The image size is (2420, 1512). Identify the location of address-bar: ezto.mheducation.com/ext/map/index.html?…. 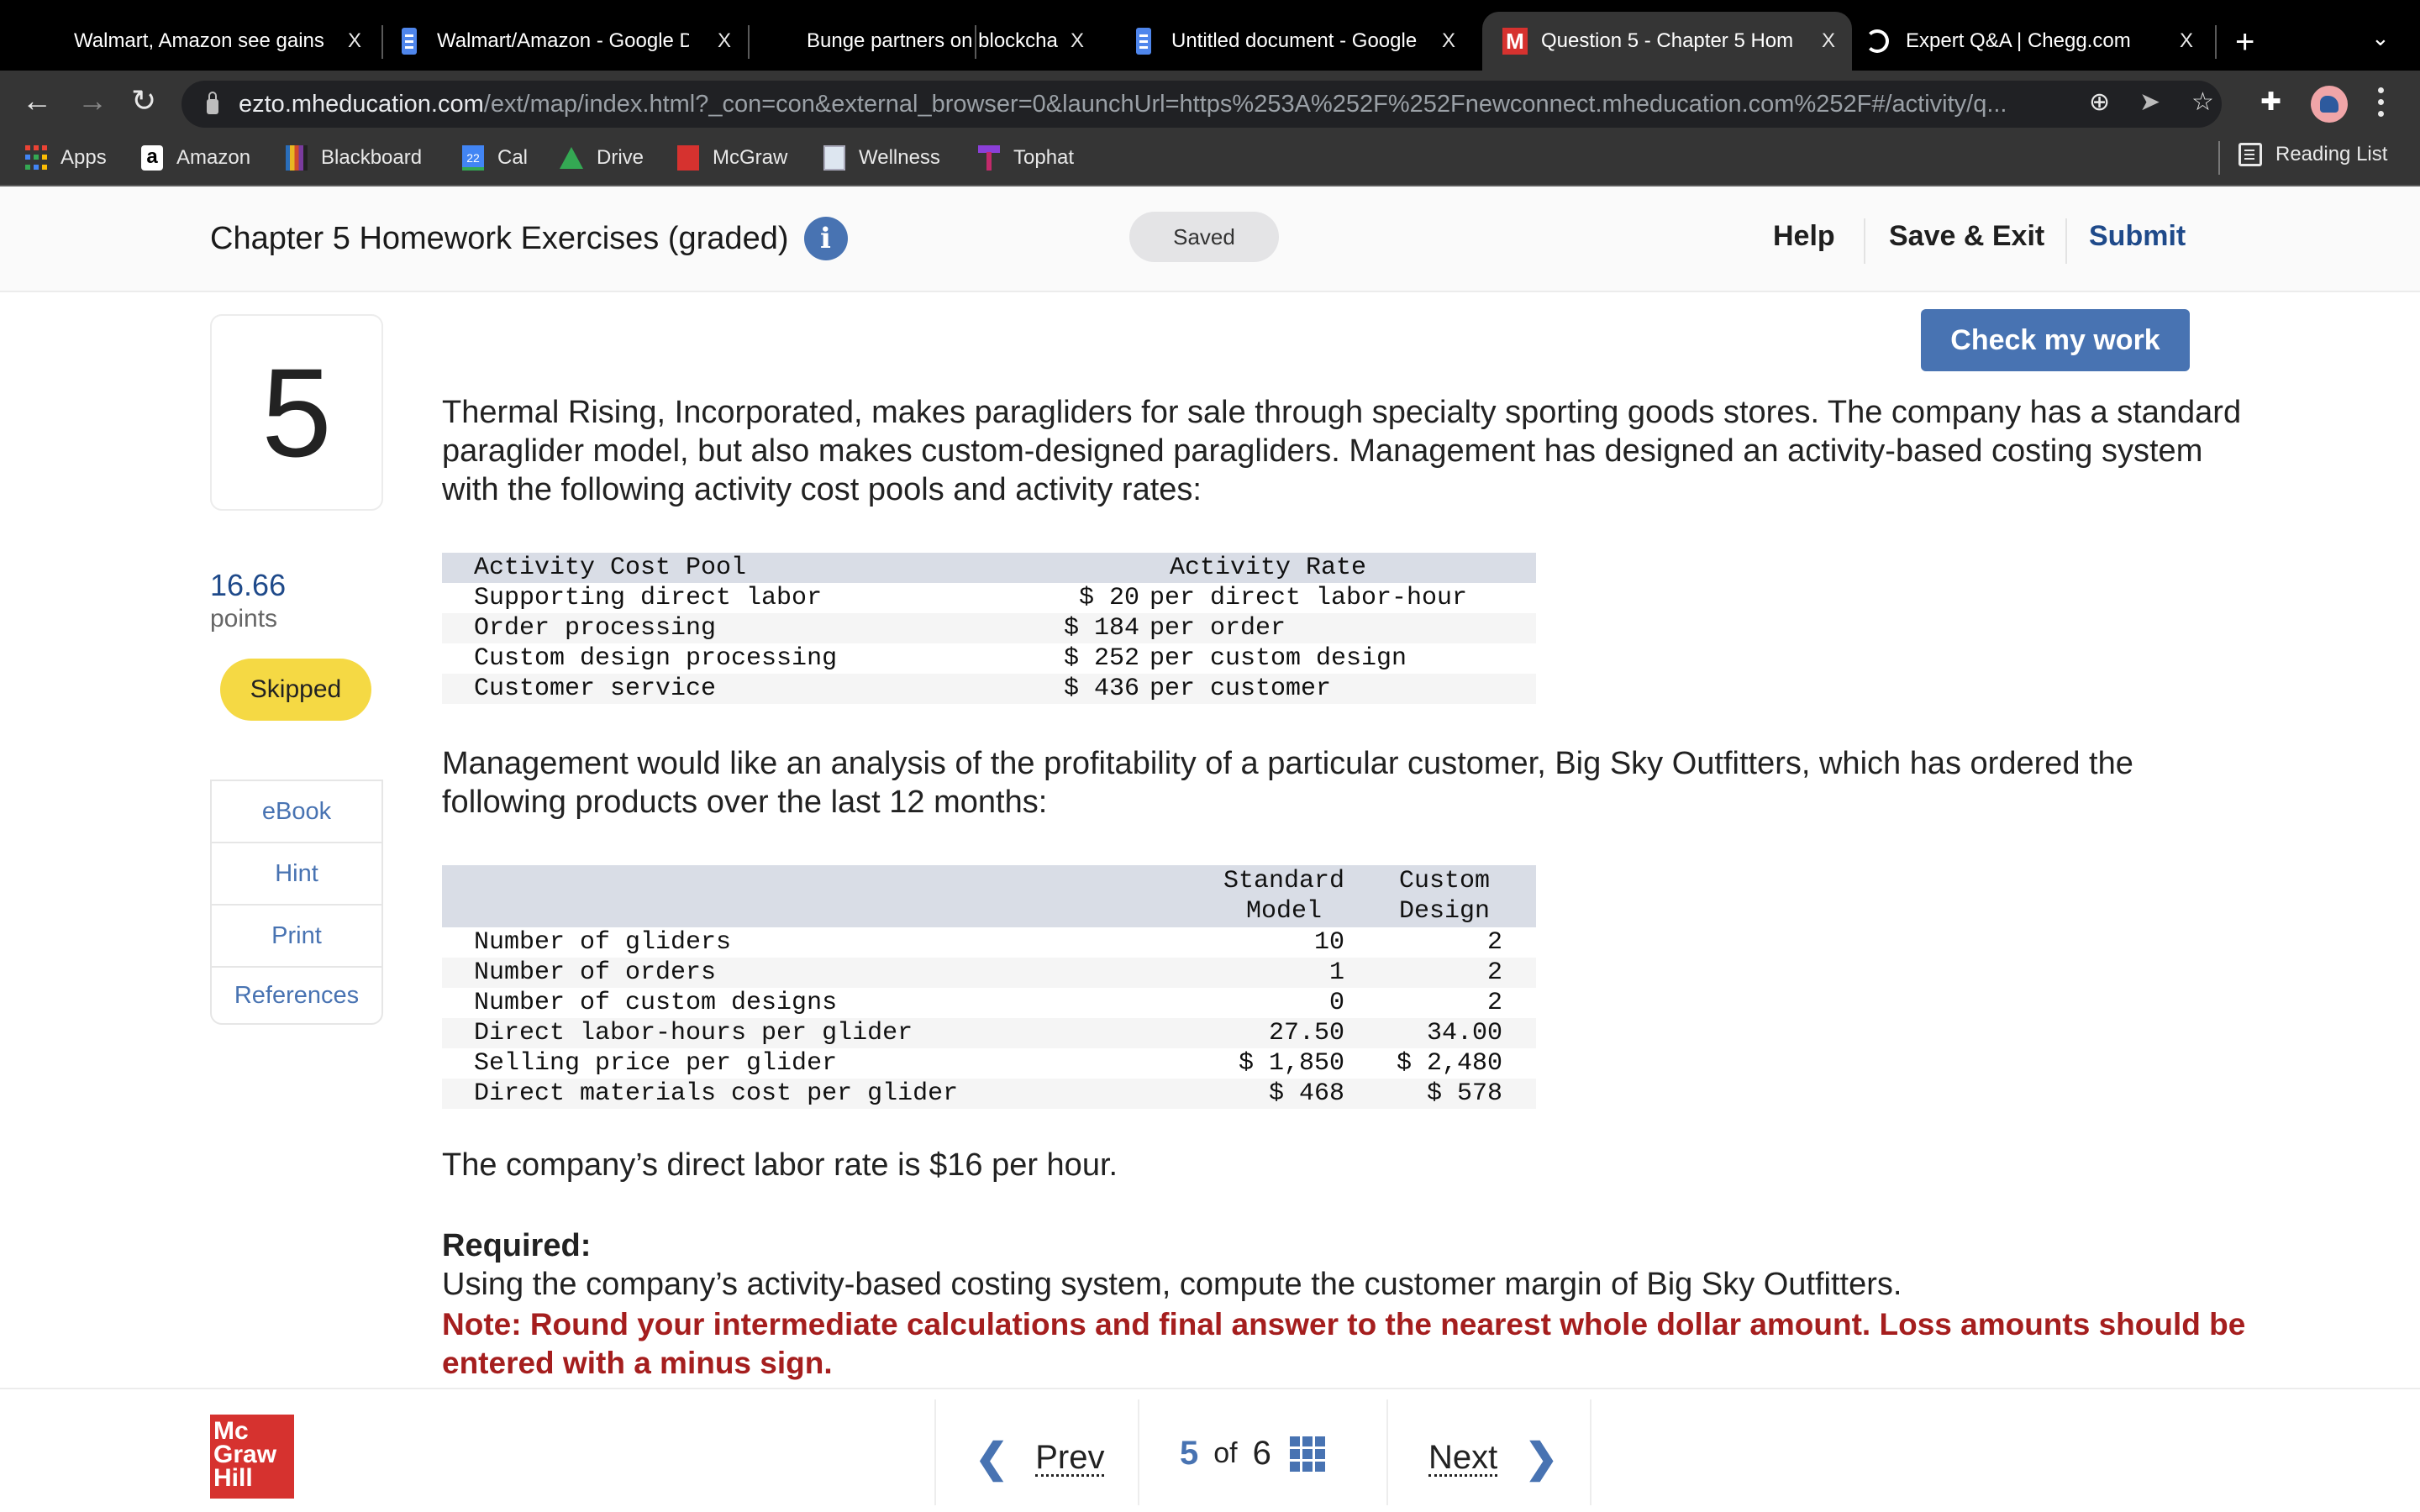
(1202, 104).